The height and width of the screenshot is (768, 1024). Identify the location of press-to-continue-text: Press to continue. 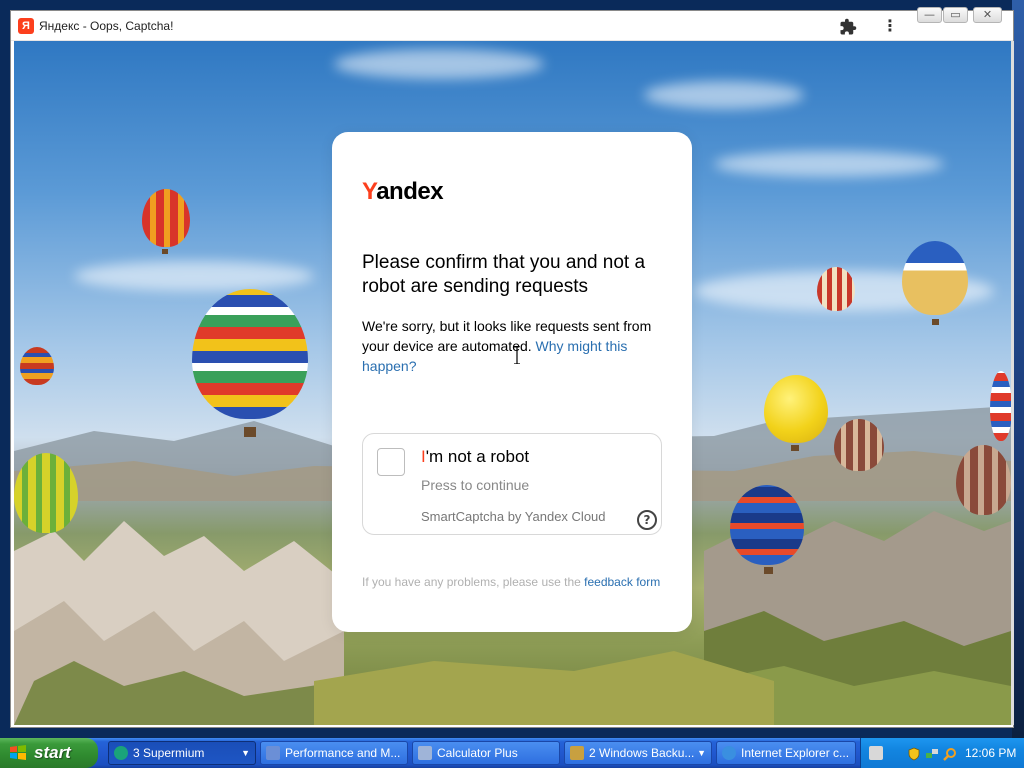
(475, 485).